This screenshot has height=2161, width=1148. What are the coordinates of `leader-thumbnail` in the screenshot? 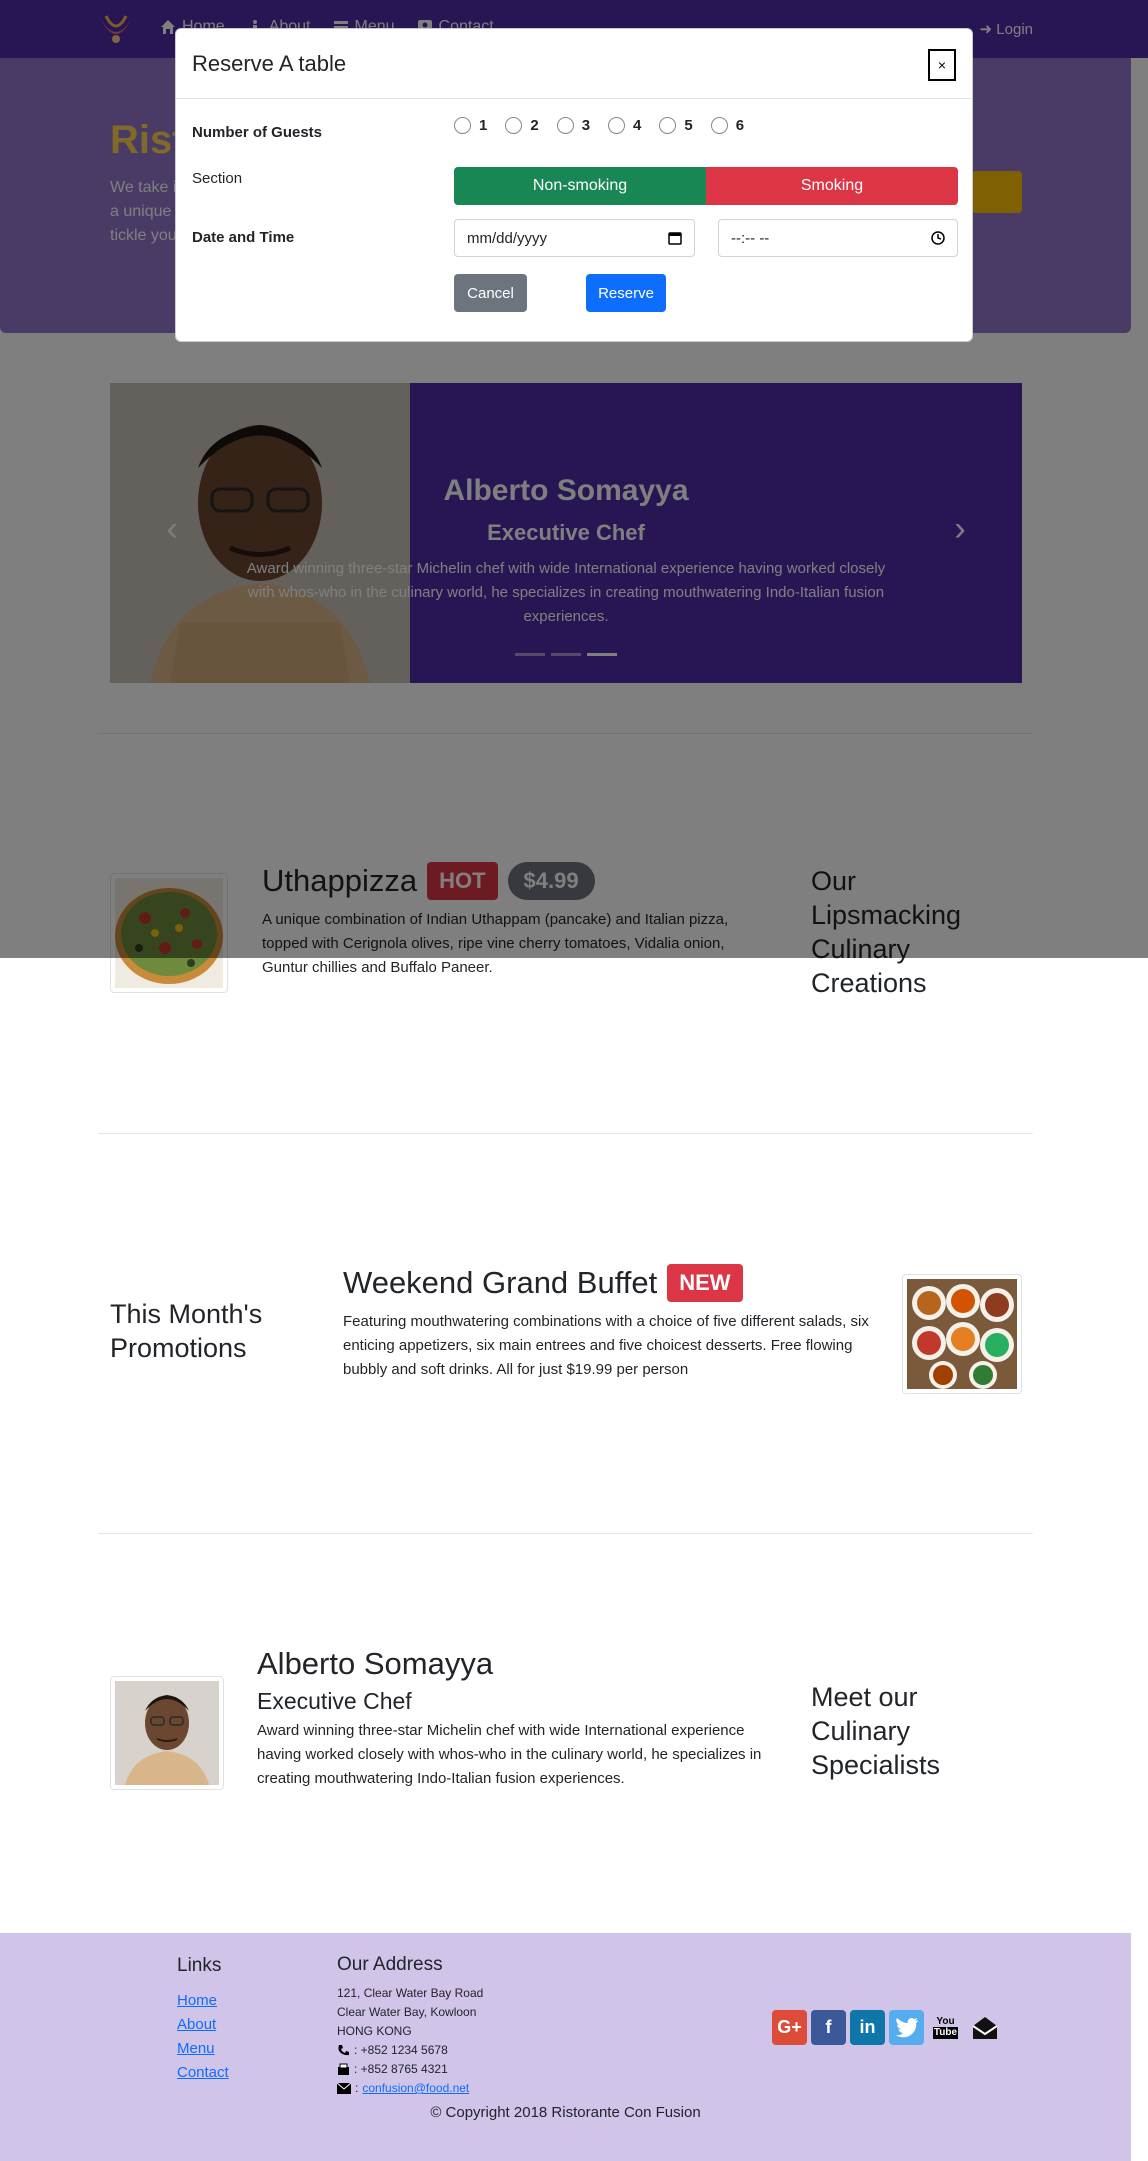 It's located at (167, 1733).